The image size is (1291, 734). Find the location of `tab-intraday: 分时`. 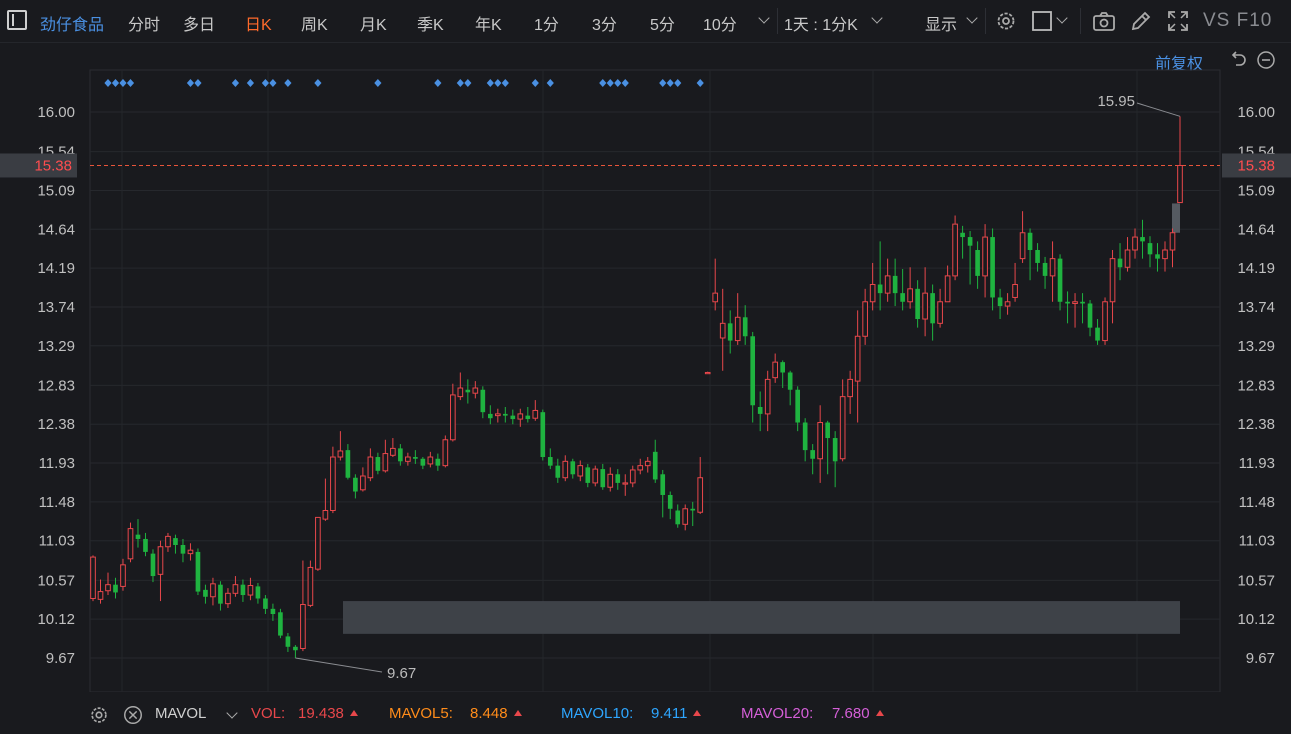

tab-intraday: 分时 is located at coordinates (144, 23).